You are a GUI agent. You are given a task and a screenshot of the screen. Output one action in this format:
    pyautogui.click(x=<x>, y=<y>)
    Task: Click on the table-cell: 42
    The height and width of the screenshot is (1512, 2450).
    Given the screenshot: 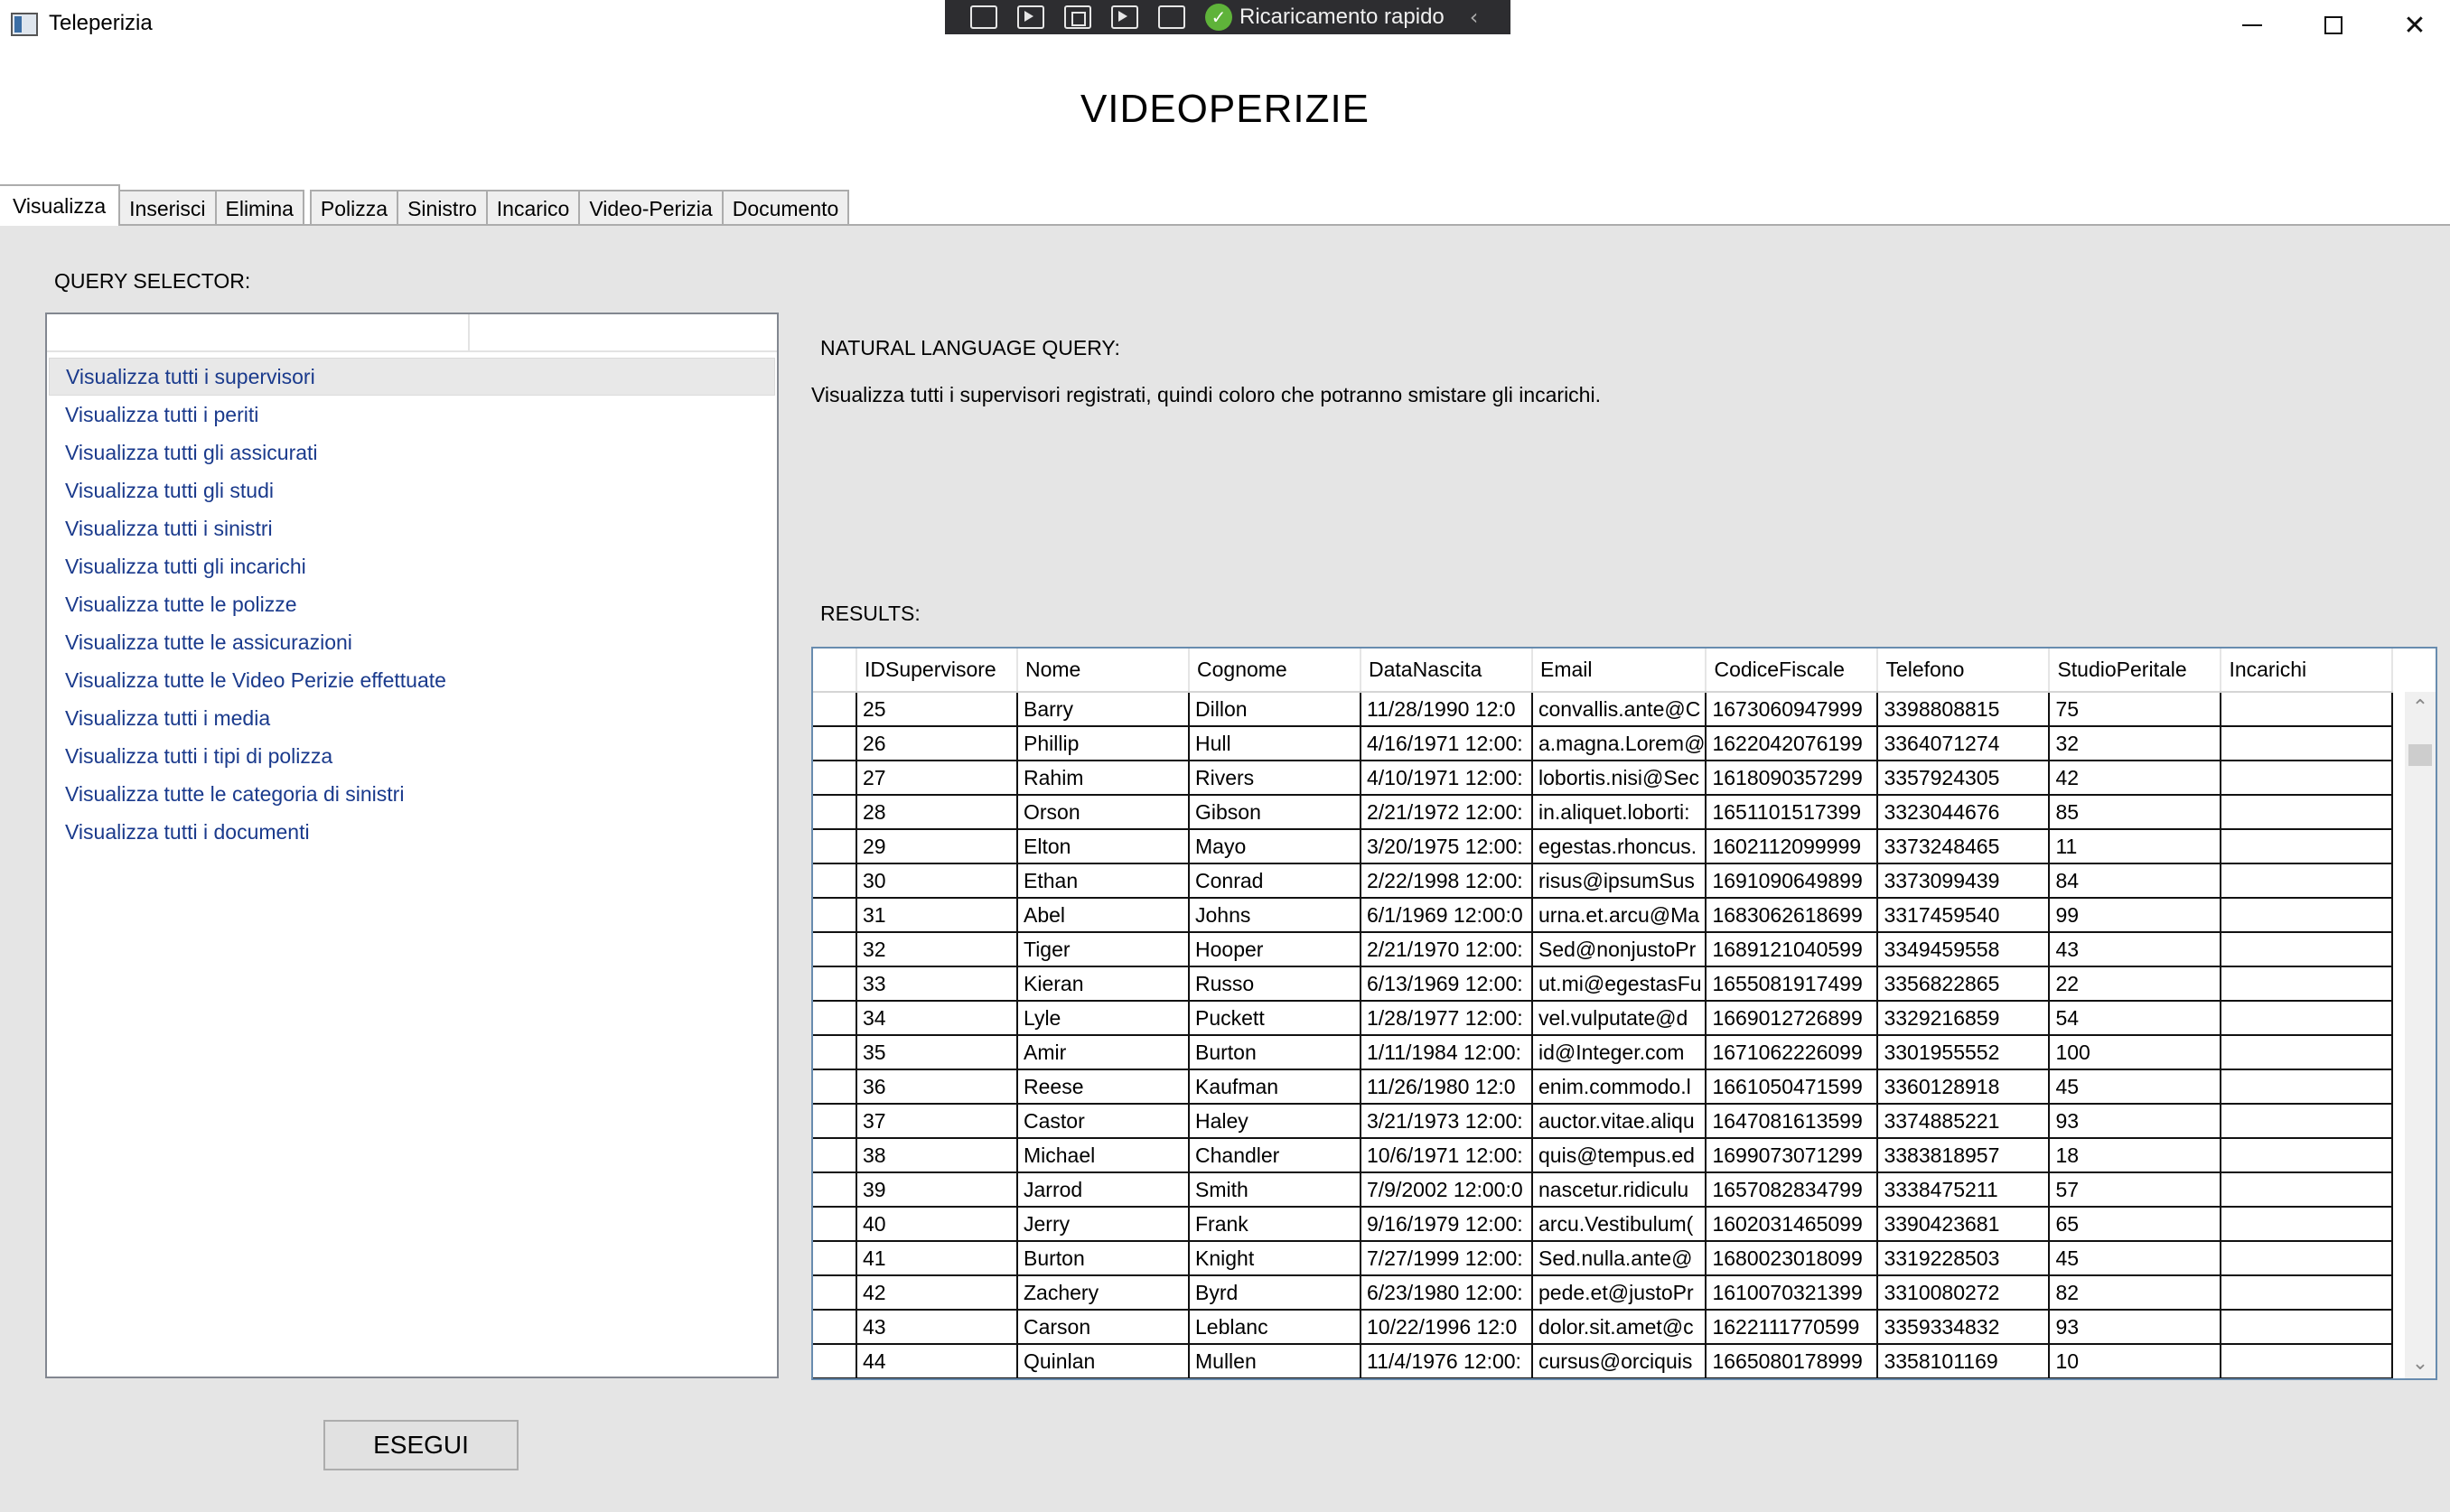 What is the action you would take?
    pyautogui.click(x=2135, y=778)
    